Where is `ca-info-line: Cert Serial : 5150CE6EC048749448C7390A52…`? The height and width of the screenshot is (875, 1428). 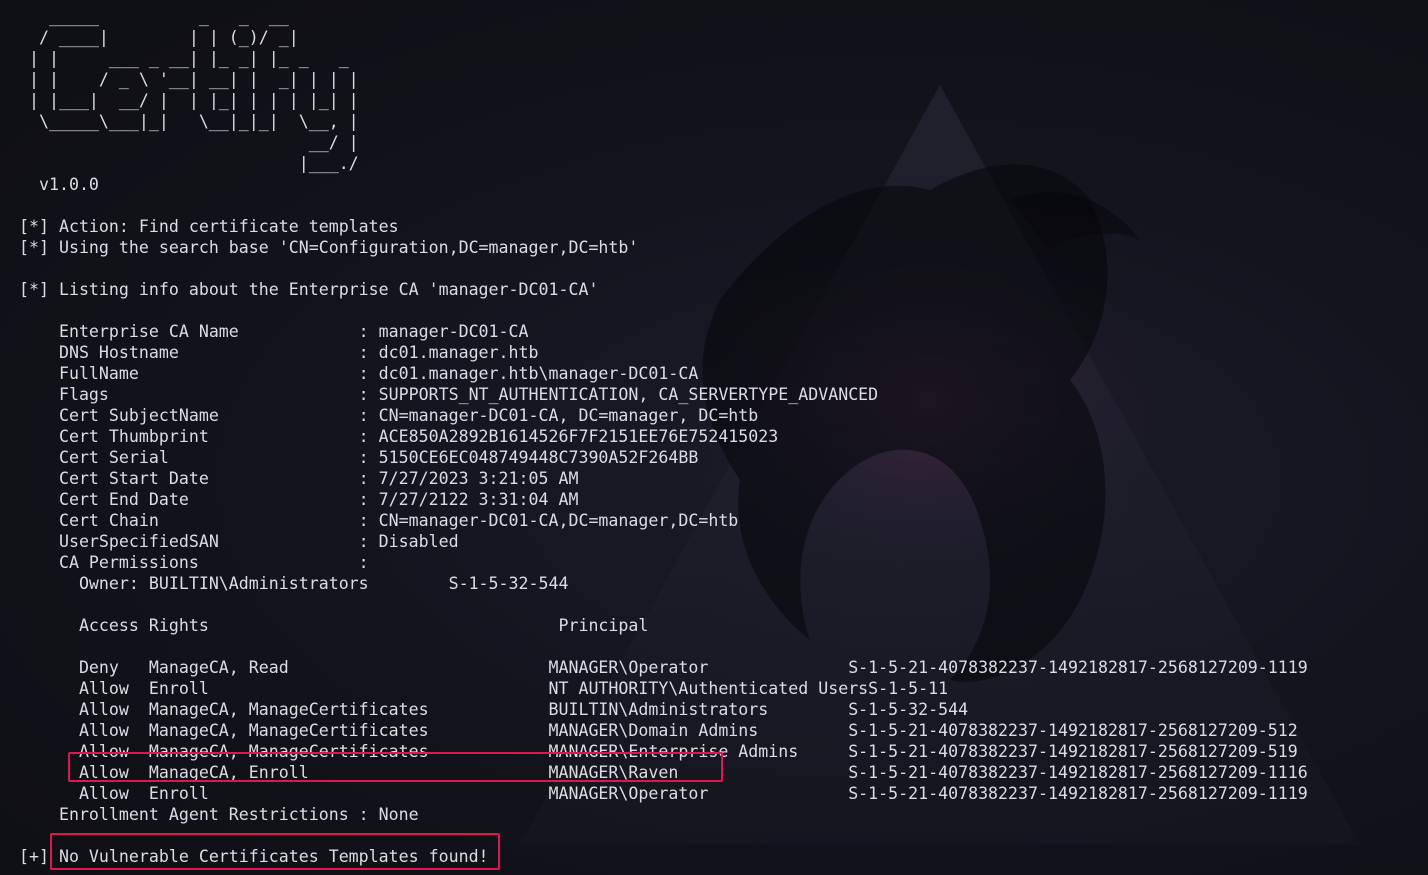 ca-info-line: Cert Serial : 5150CE6EC048749448C7390A52… is located at coordinates (359, 457).